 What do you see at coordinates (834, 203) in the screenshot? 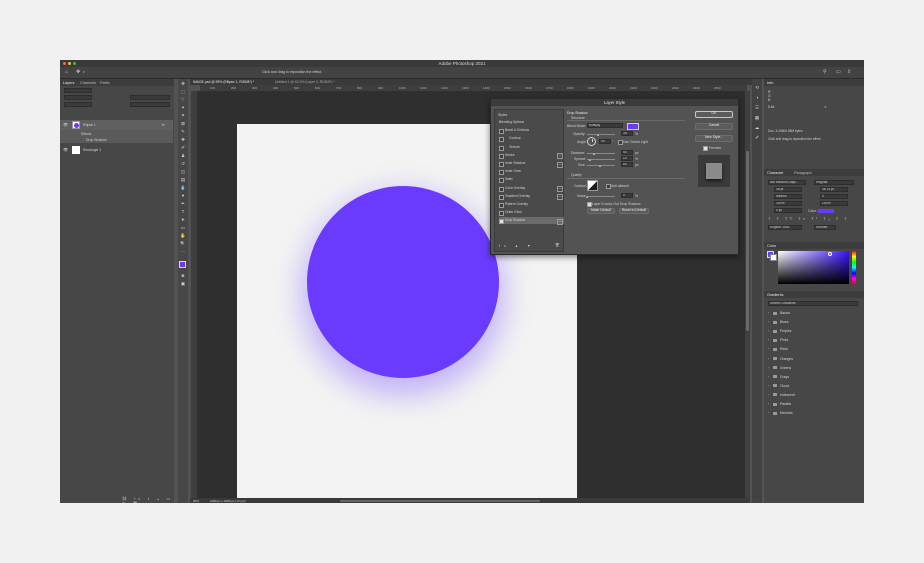
I see `horizontal-scale-field: 100%` at bounding box center [834, 203].